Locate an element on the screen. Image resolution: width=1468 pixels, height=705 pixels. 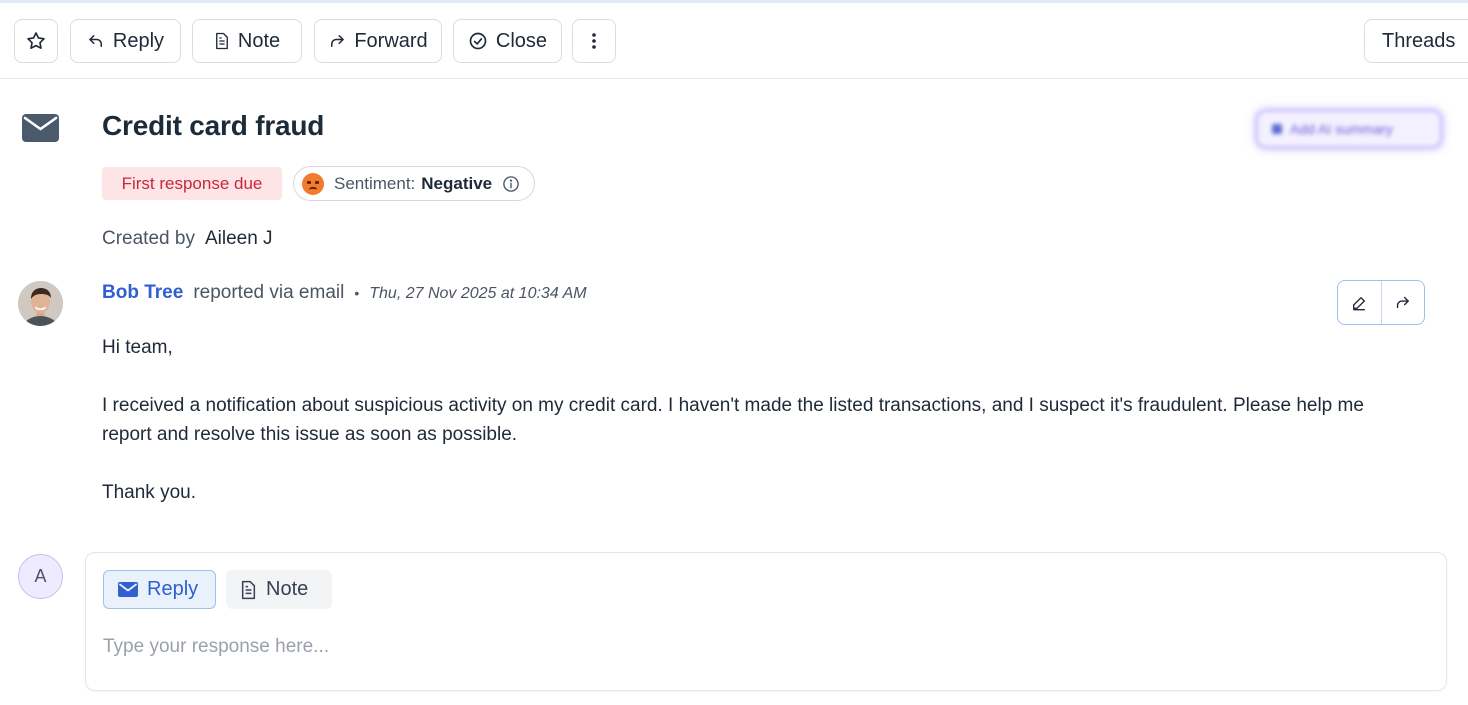
more-actions-button is located at coordinates (594, 41).